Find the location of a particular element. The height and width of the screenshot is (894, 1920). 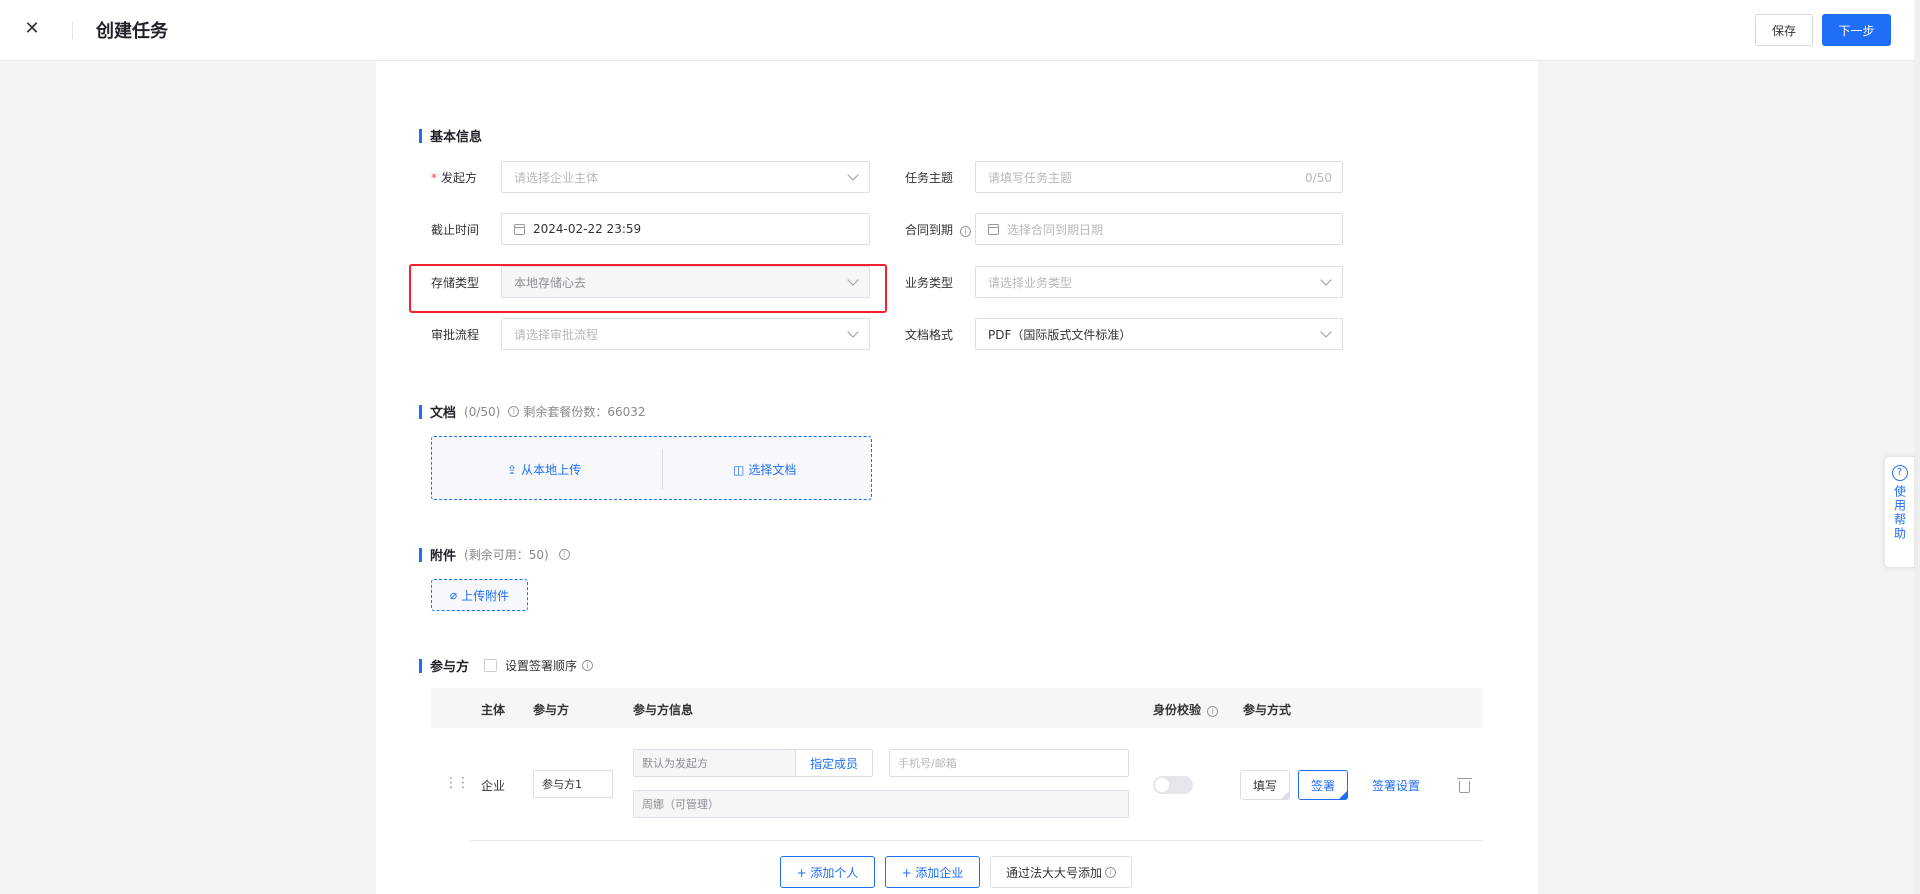

section-title-text: 基本信息 is located at coordinates (456, 137).